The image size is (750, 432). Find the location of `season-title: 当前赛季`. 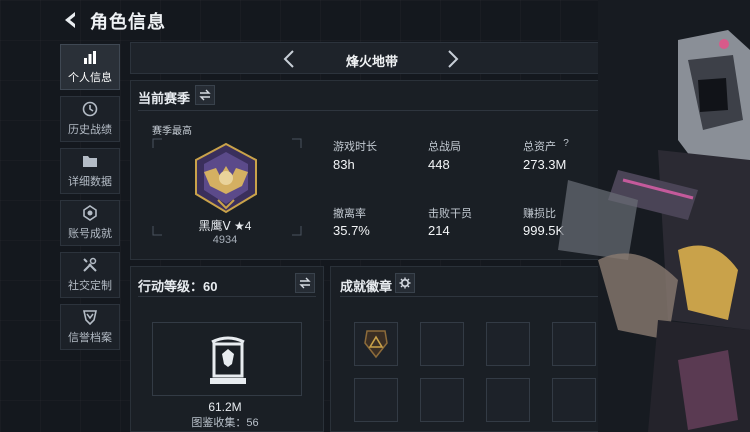

season-title: 当前赛季 is located at coordinates (164, 98).